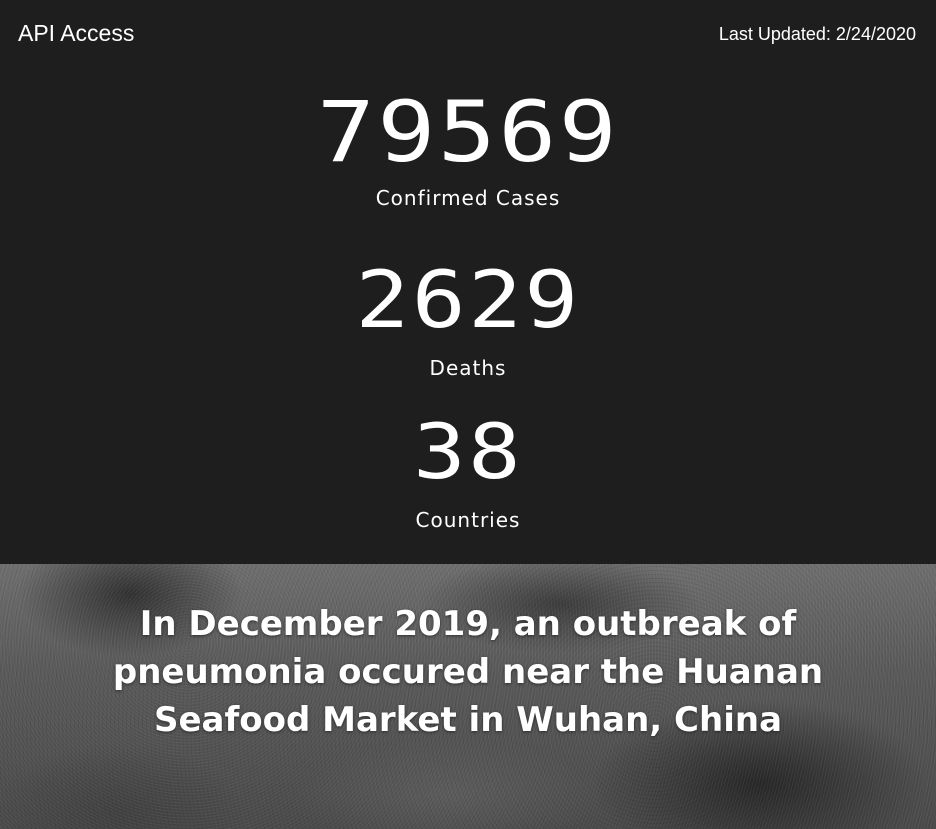 The width and height of the screenshot is (936, 829). I want to click on confirmed-cases-stat: 79569 Confirmed Cases, so click(468, 150).